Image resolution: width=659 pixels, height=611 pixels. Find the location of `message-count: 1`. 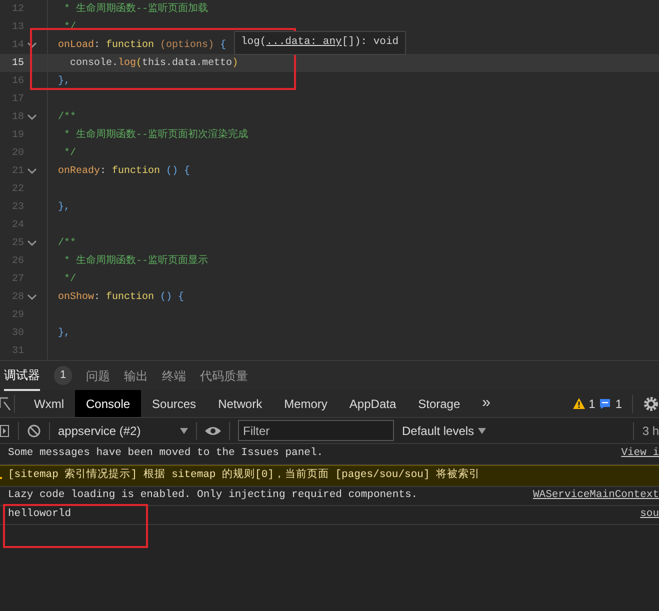

message-count: 1 is located at coordinates (618, 404).